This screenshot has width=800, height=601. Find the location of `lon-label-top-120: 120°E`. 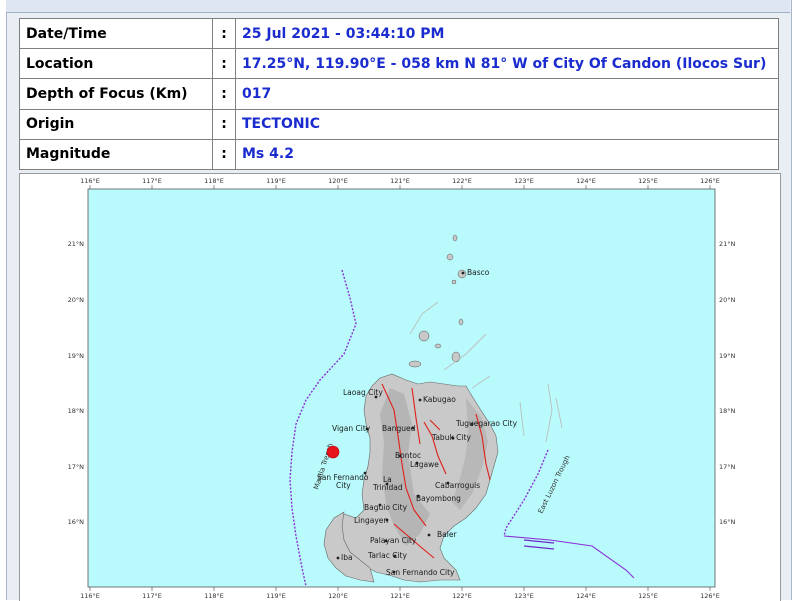

lon-label-top-120: 120°E is located at coordinates (338, 181).